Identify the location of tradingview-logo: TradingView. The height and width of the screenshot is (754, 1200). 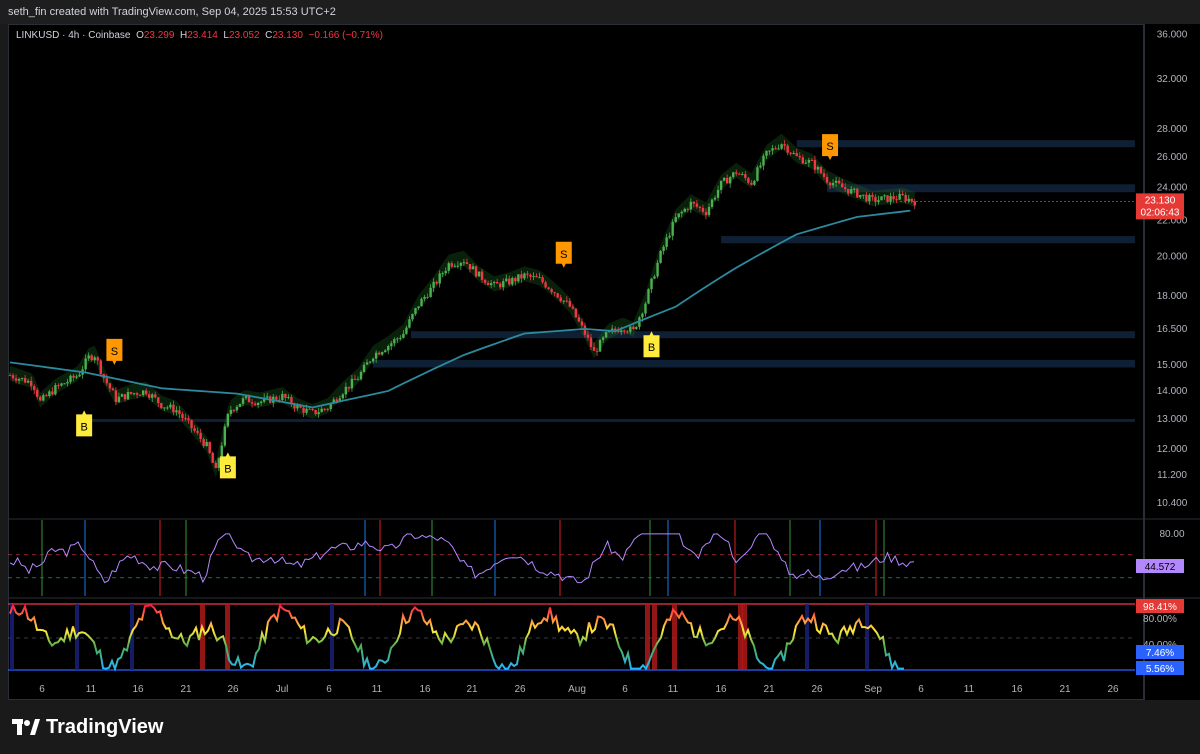
(87, 727).